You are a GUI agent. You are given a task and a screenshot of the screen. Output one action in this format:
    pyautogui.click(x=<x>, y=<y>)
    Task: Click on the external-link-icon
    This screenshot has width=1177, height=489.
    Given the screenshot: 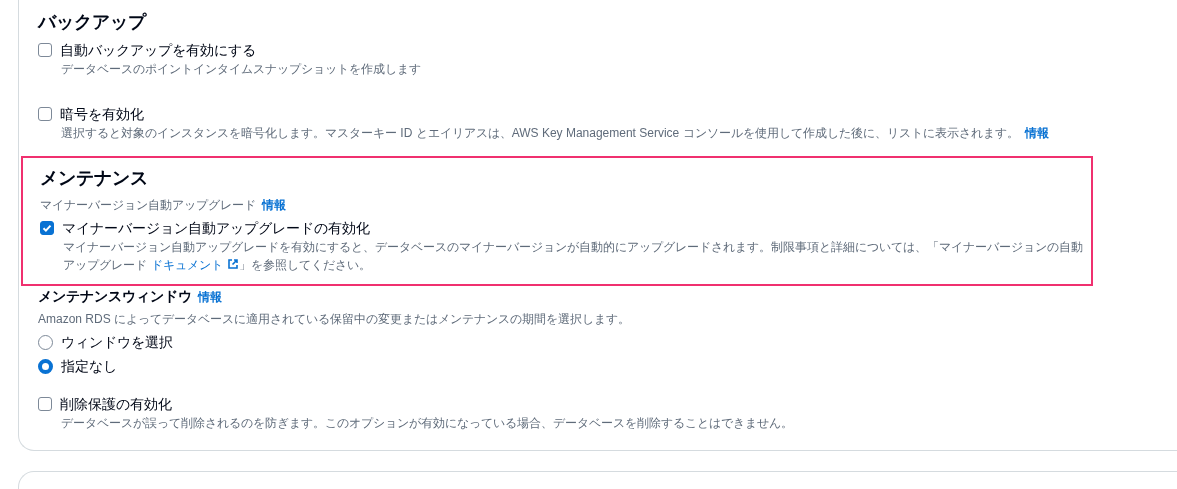 What is the action you would take?
    pyautogui.click(x=233, y=264)
    